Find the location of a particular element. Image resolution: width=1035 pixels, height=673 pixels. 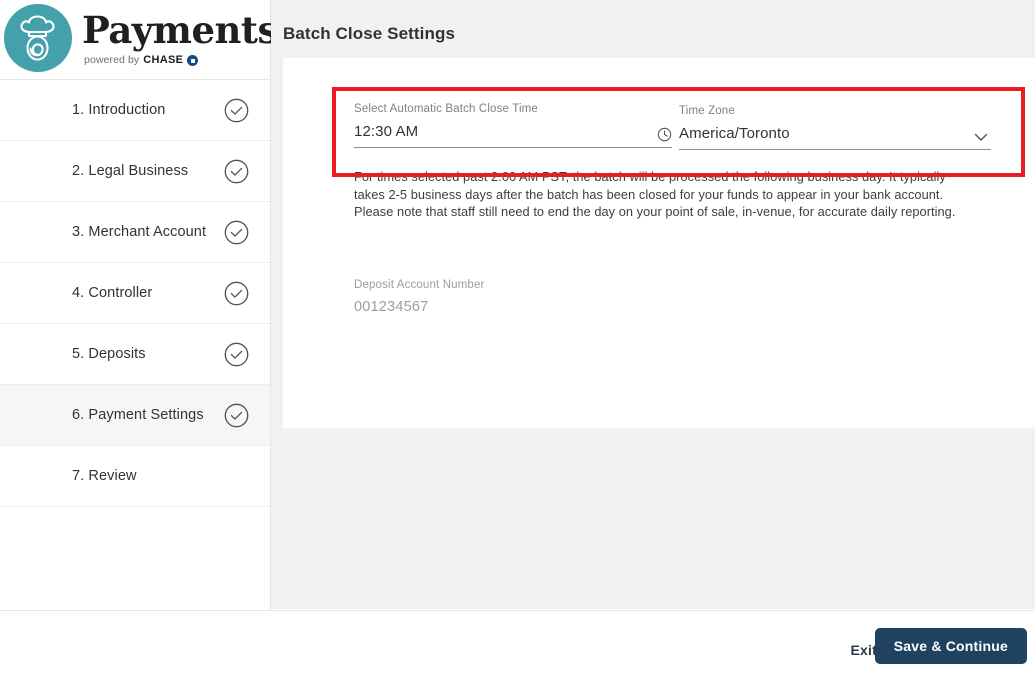

chef-hat-fingerprint-logo-icon is located at coordinates (38, 37).